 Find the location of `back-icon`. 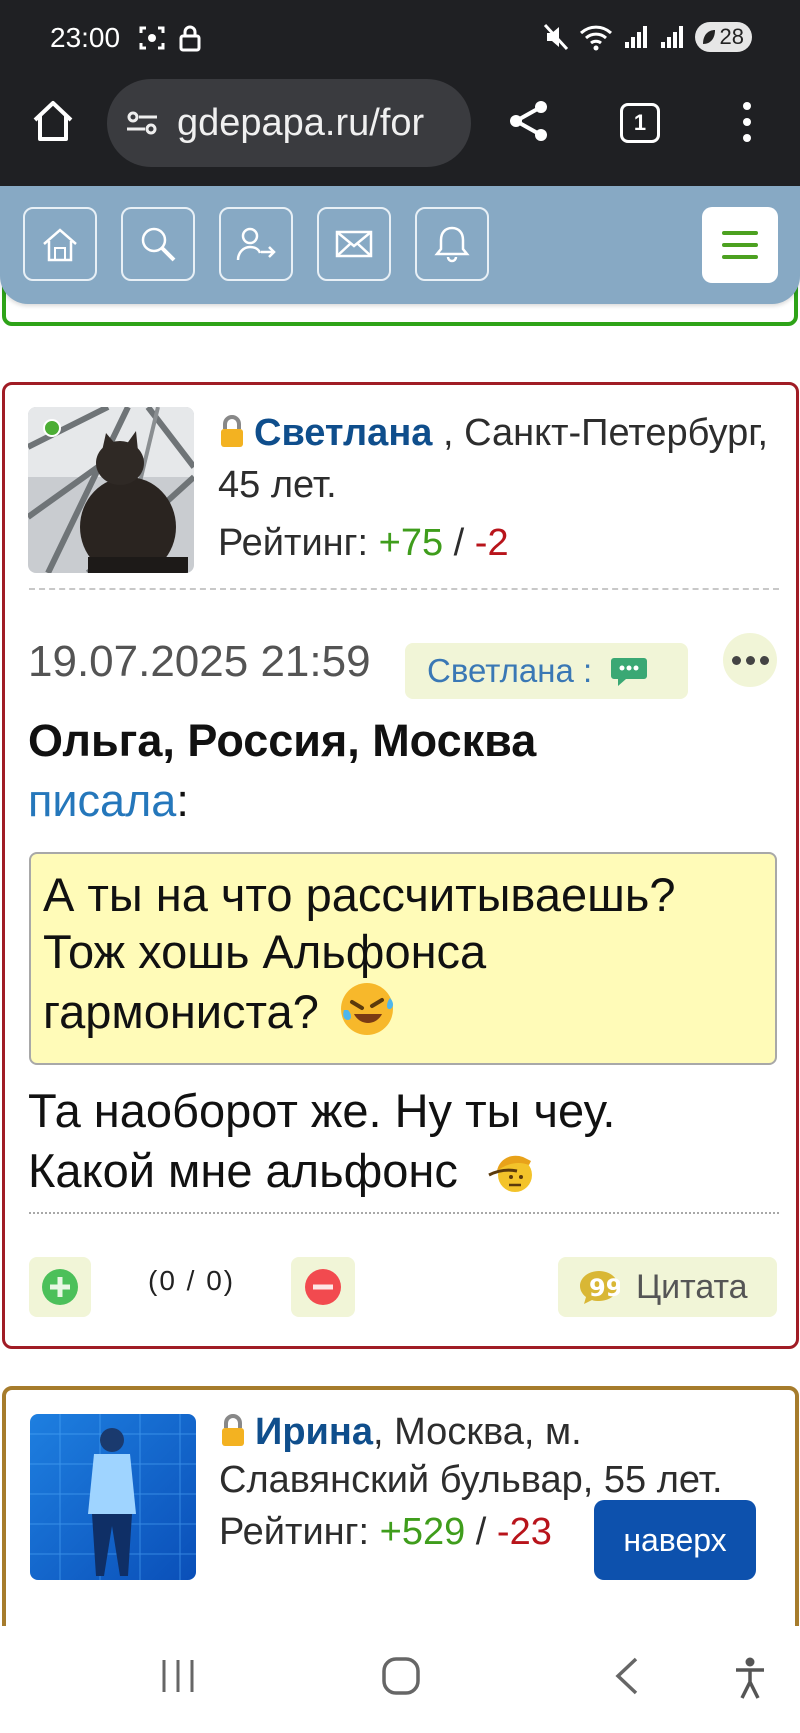

back-icon is located at coordinates (627, 1676).